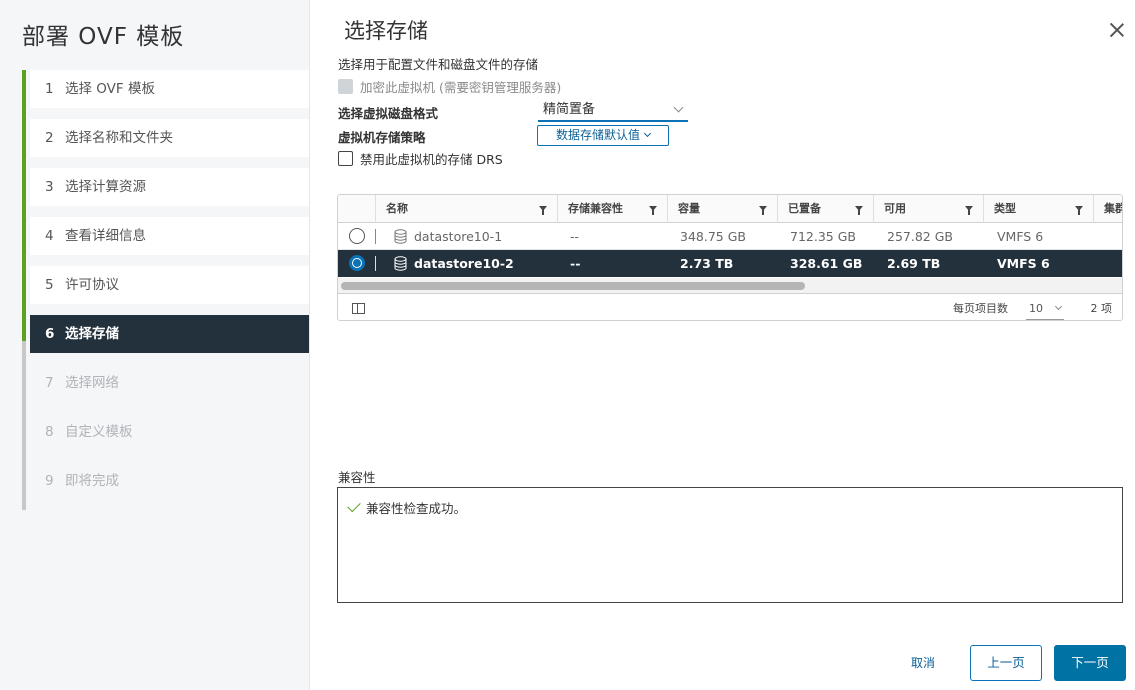  Describe the element at coordinates (980, 308) in the screenshot. I see `per-page-label: 每页项目数` at that location.